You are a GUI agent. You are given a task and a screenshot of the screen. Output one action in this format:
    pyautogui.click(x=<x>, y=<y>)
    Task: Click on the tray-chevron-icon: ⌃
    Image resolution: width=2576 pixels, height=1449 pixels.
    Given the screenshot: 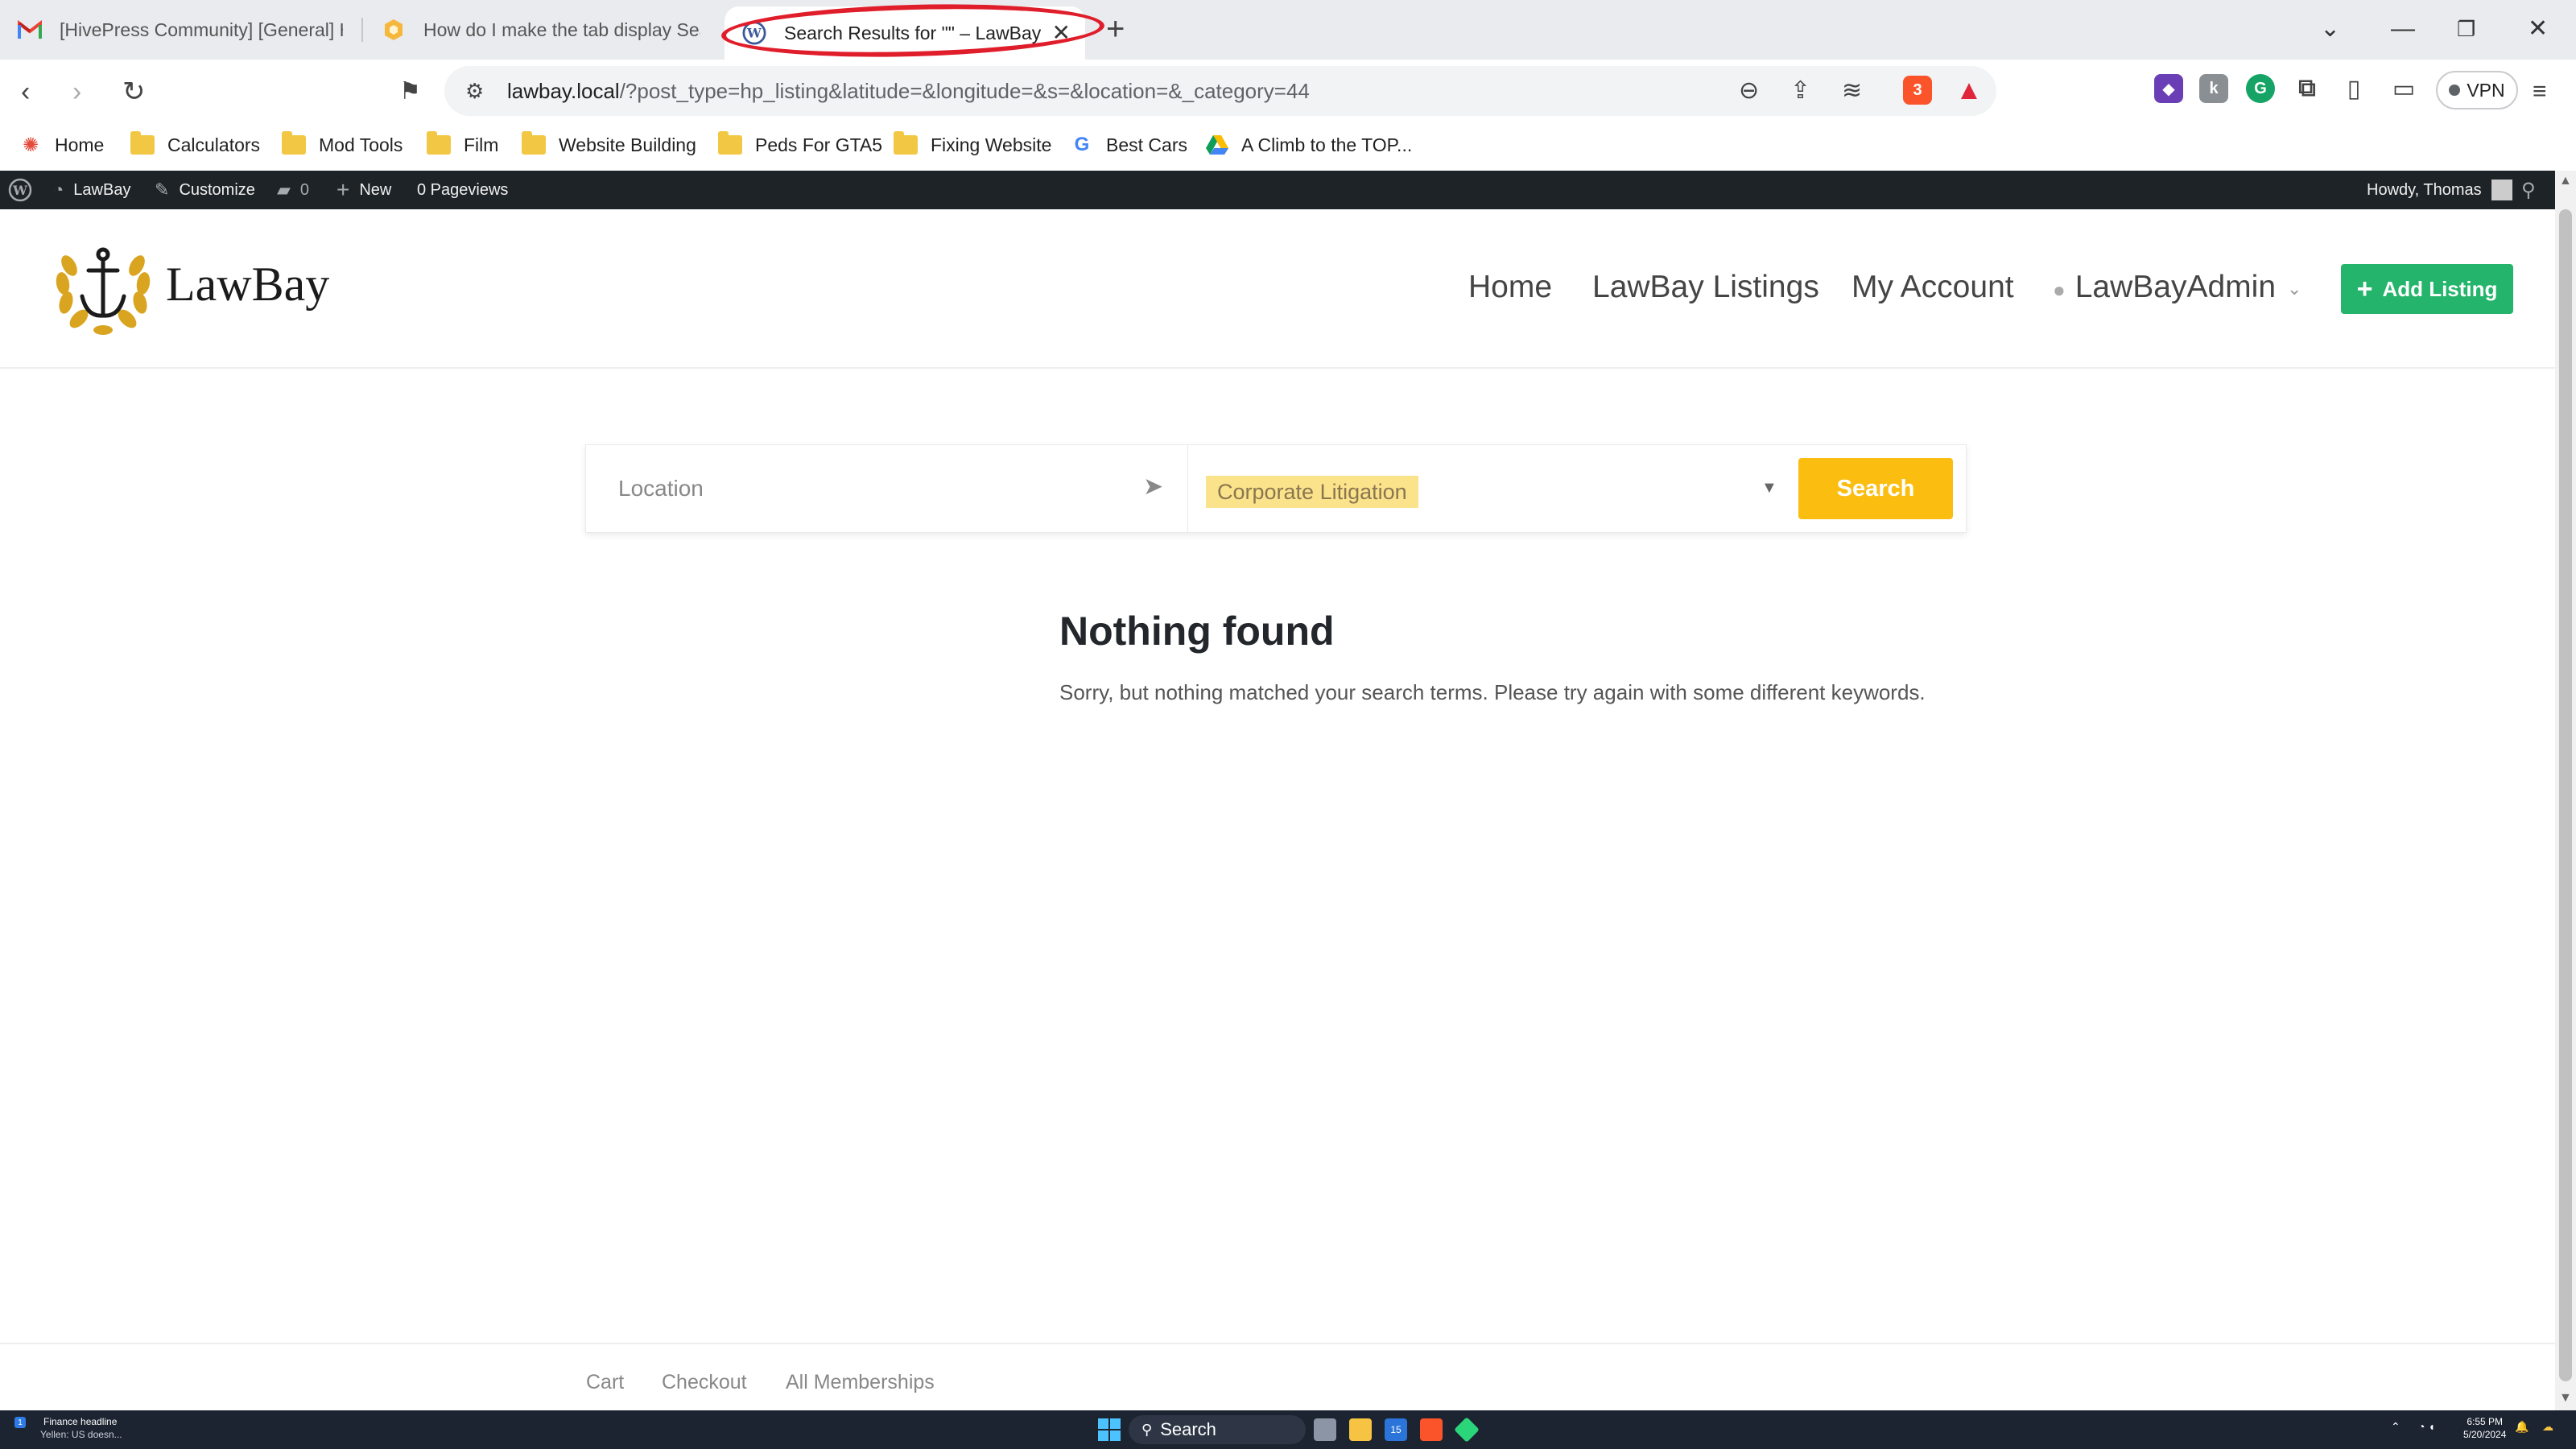 What is the action you would take?
    pyautogui.click(x=2396, y=1427)
    